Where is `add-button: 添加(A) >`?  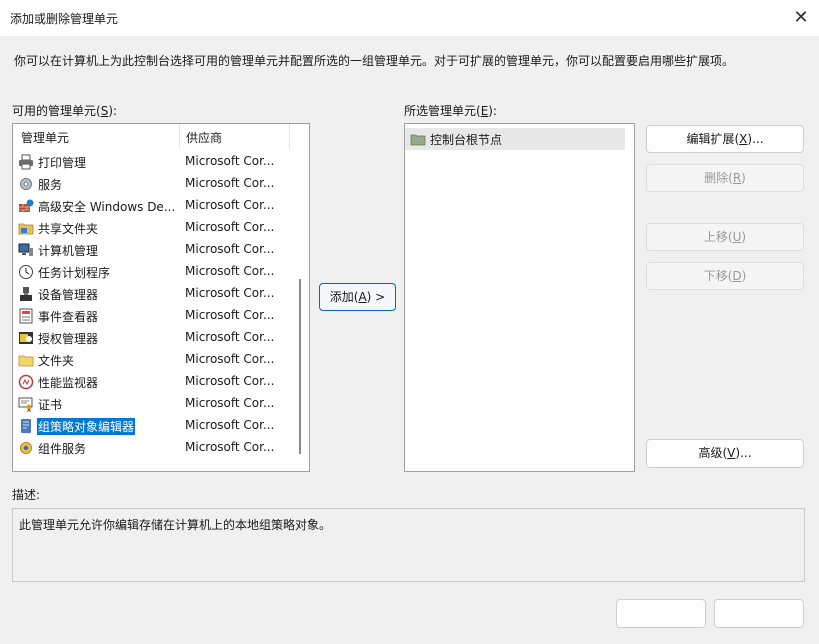
add-button: 添加(A) > is located at coordinates (357, 297).